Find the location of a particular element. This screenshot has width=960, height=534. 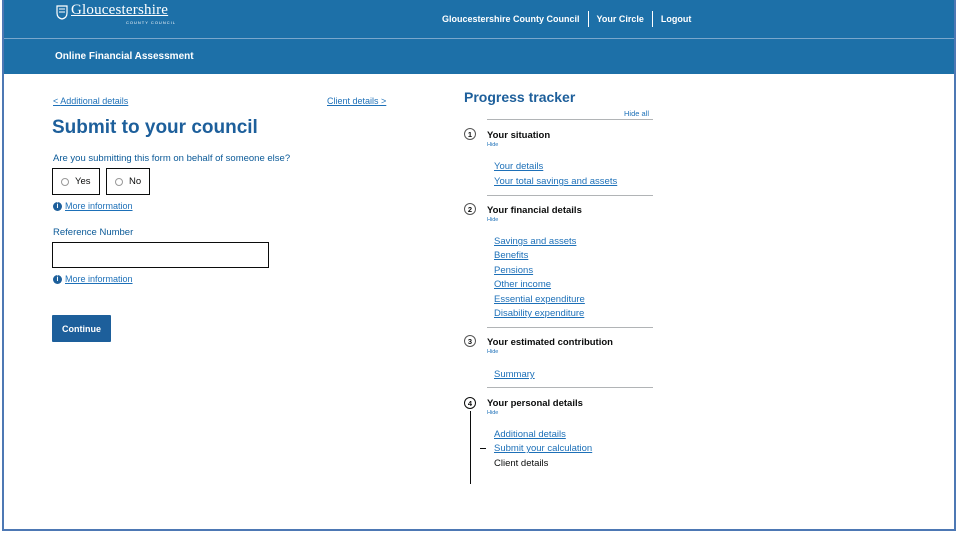

logo-name: Gloucestershire is located at coordinates (120, 10).